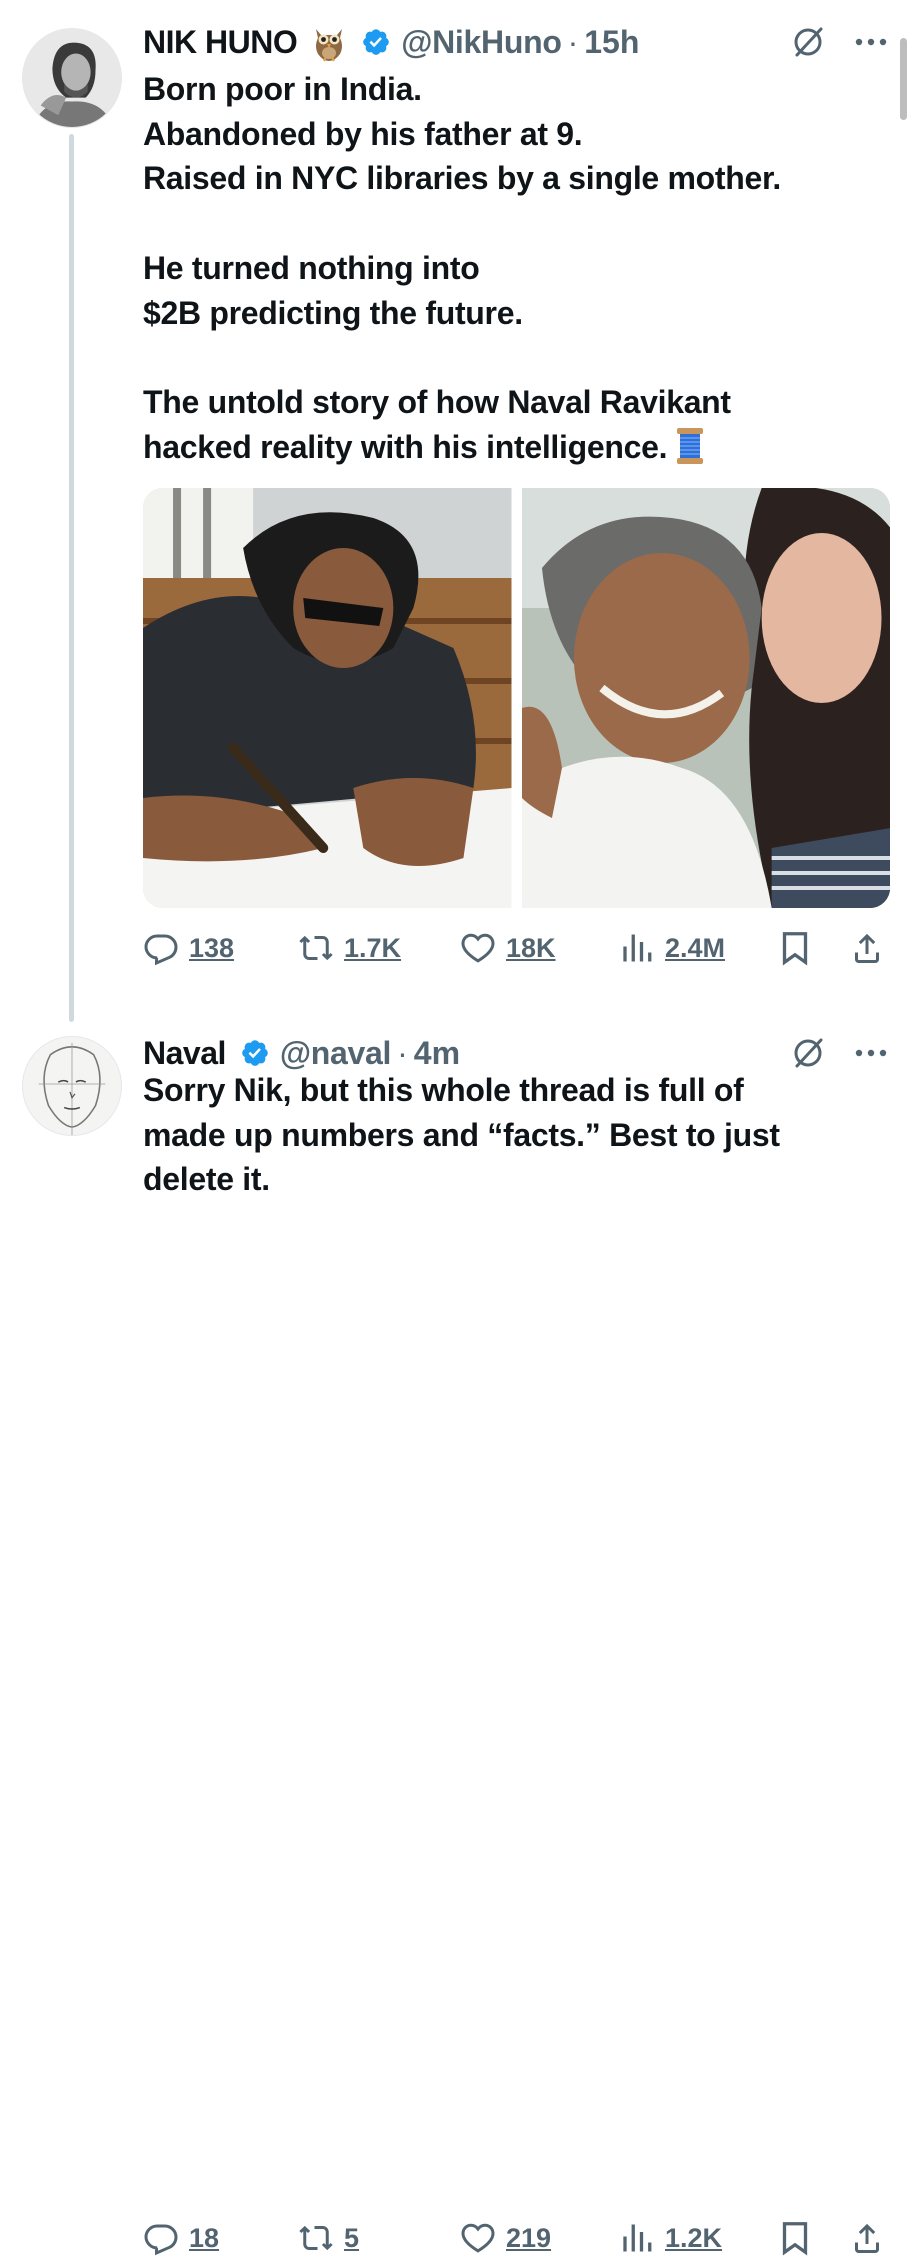  What do you see at coordinates (352, 2237) in the screenshot?
I see `repost-count: 5` at bounding box center [352, 2237].